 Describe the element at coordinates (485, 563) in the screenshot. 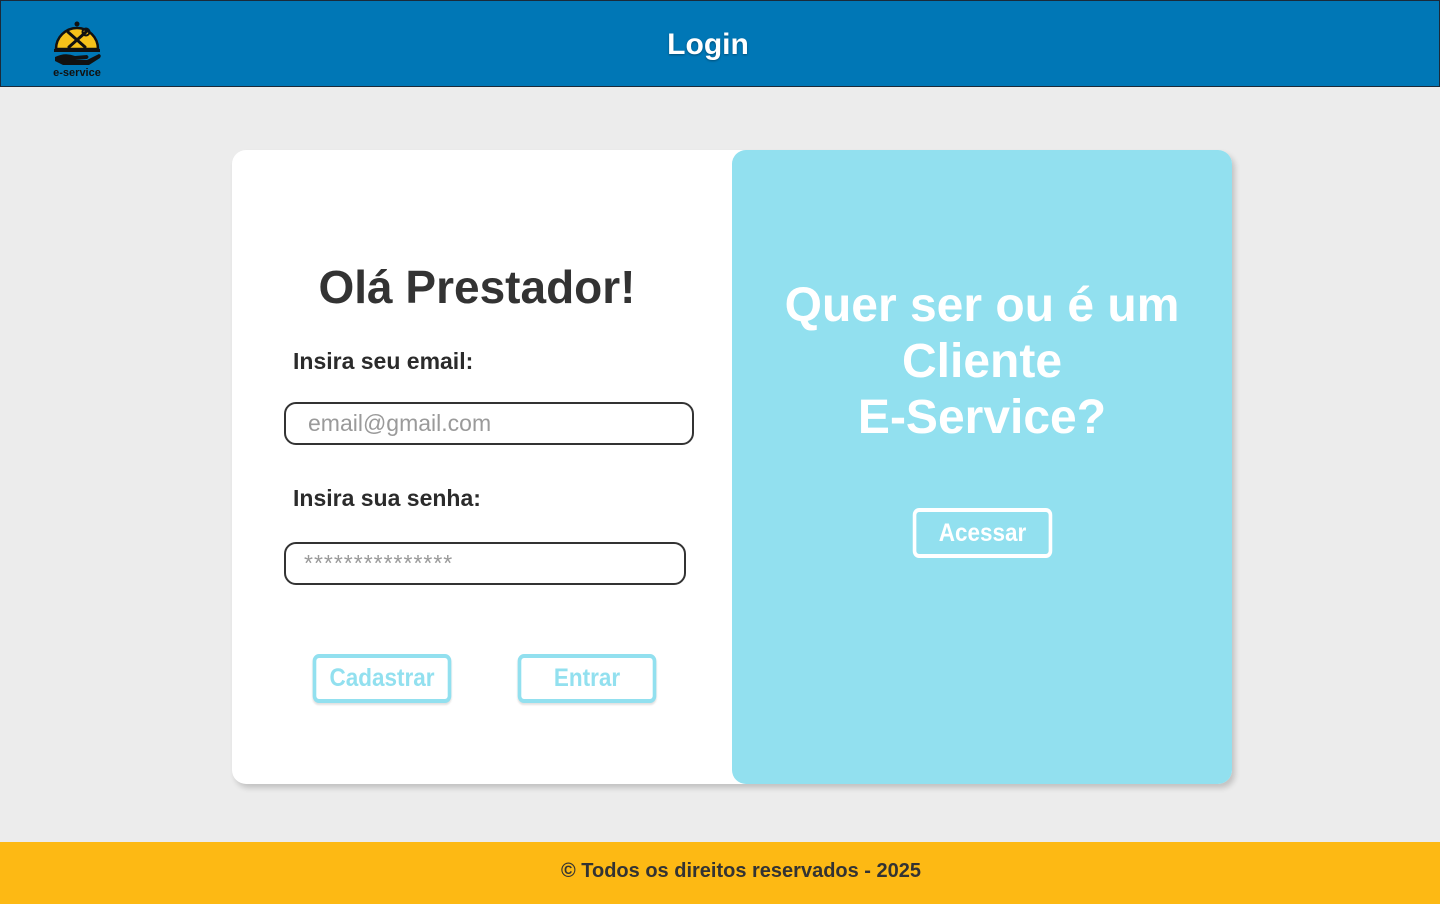

I see `password-input` at that location.